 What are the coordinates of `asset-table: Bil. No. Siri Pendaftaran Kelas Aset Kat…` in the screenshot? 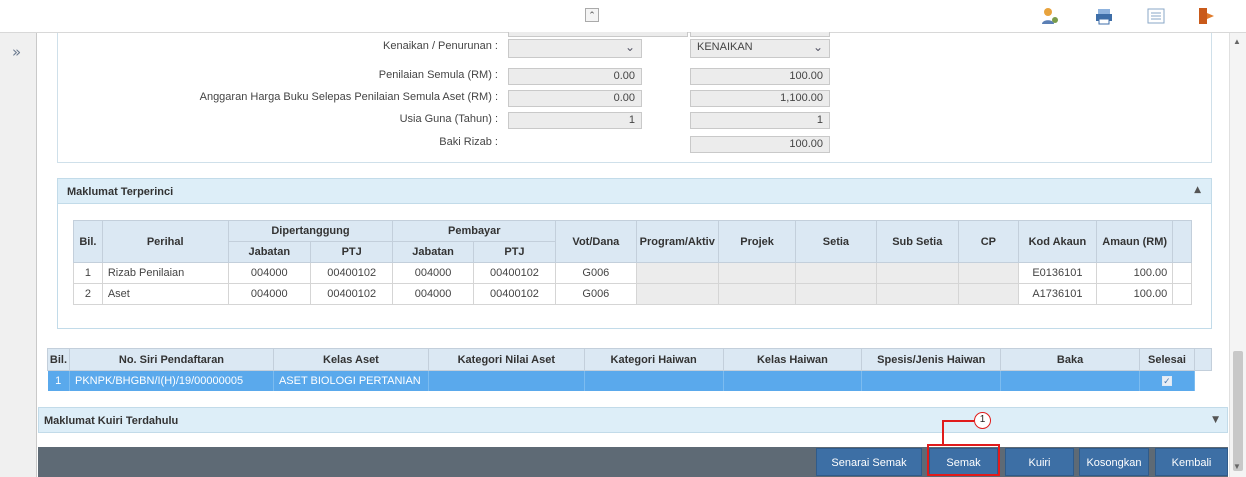 It's located at (630, 369).